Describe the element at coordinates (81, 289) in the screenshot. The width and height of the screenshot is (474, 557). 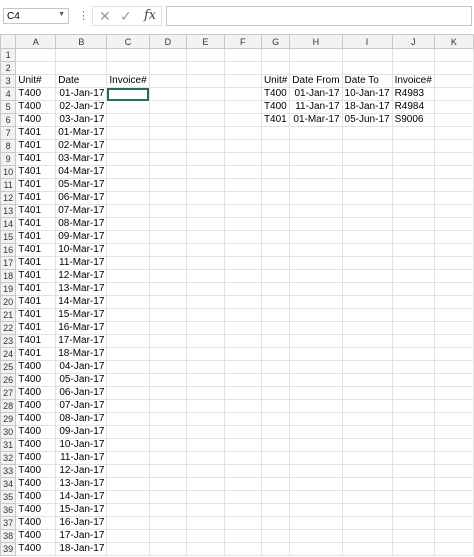
I see `cell-b19: 13-Mar-17` at that location.